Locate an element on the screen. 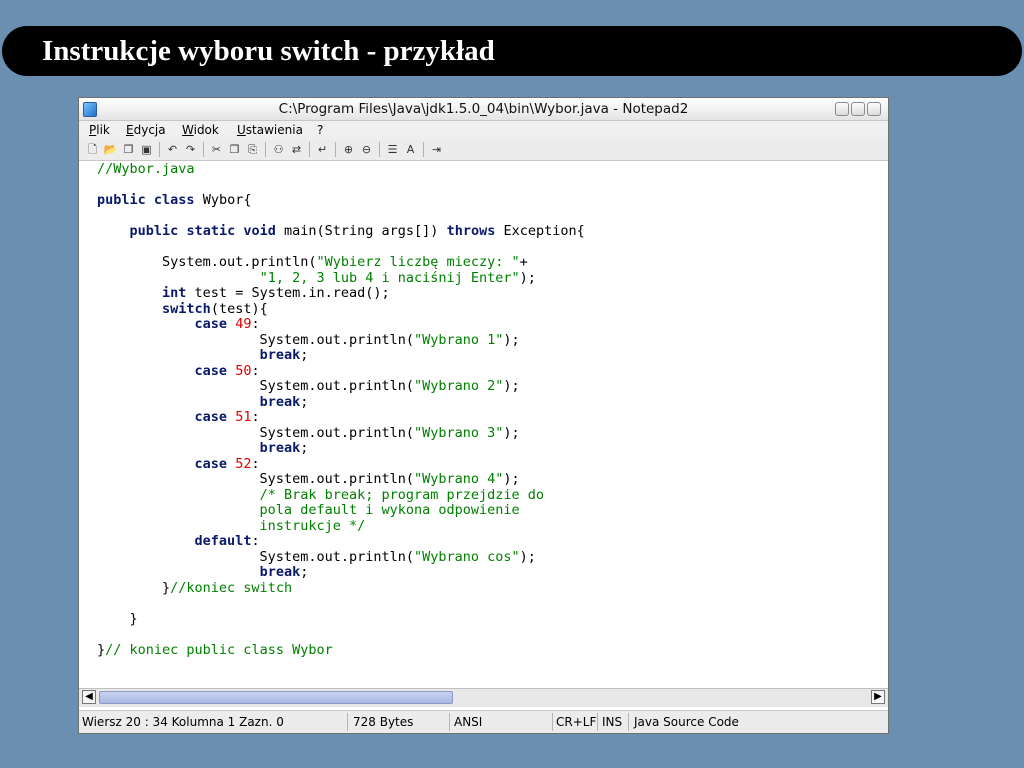 The width and height of the screenshot is (1024, 768). code-keyword: int is located at coordinates (174, 293).